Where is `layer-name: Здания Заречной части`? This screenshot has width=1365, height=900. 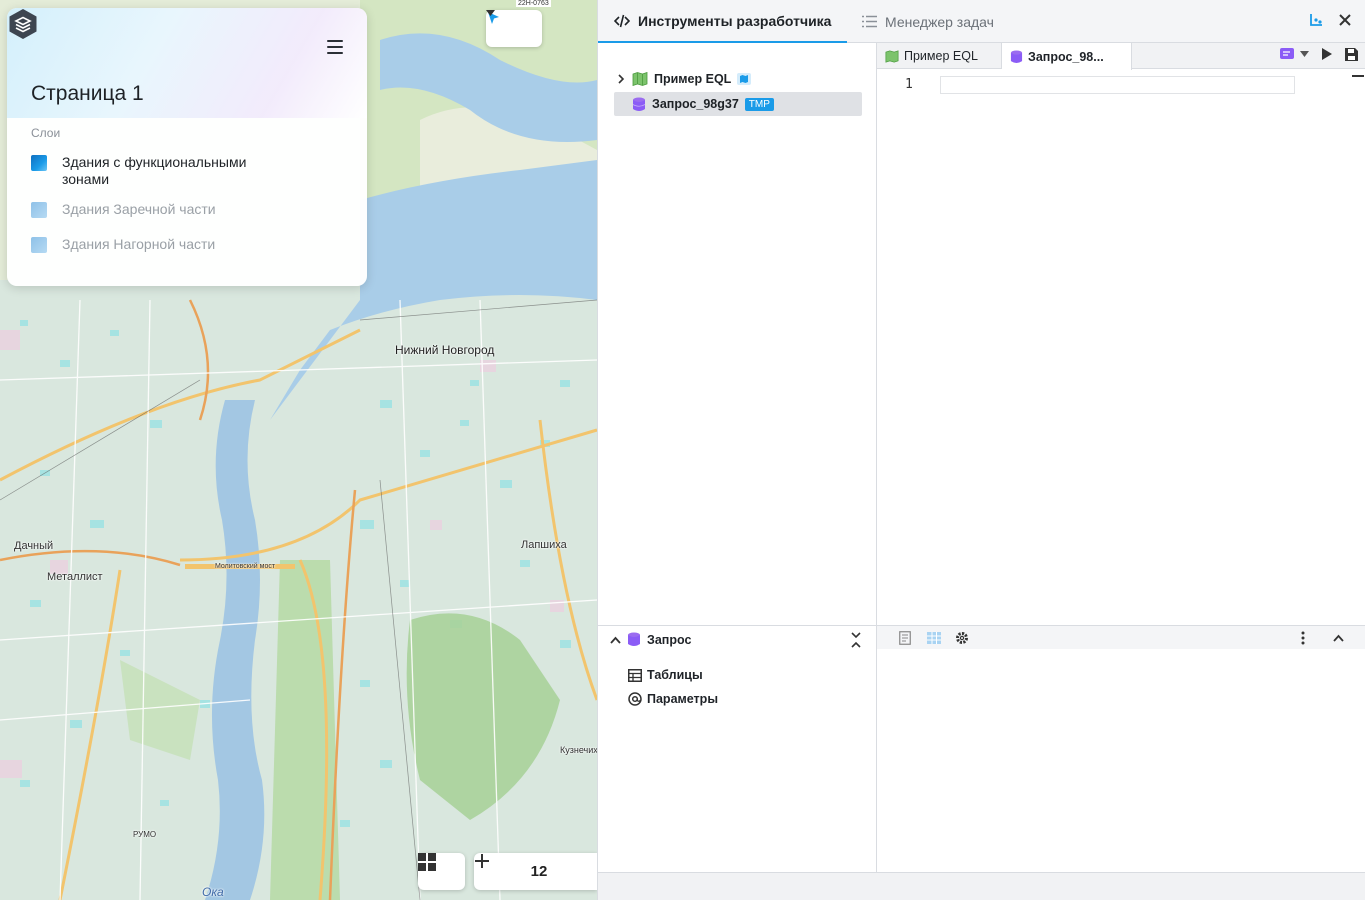 layer-name: Здания Заречной части is located at coordinates (139, 209).